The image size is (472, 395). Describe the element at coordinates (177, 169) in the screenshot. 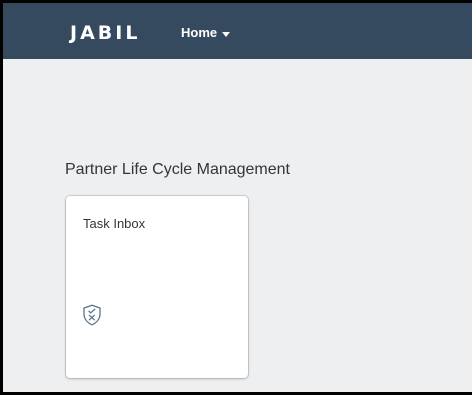

I see `group-title: Partner Life Cycle Management` at that location.